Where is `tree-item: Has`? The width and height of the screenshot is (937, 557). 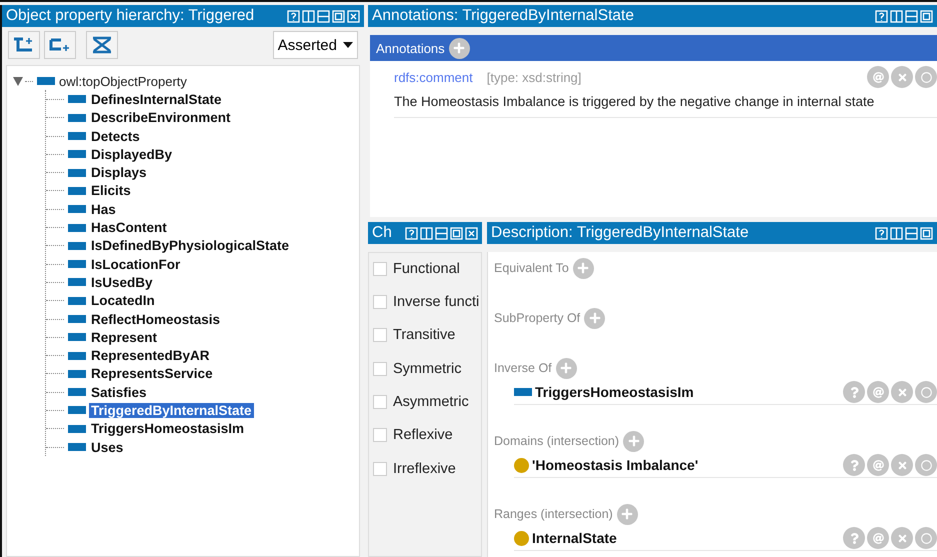
tree-item: Has is located at coordinates (103, 209).